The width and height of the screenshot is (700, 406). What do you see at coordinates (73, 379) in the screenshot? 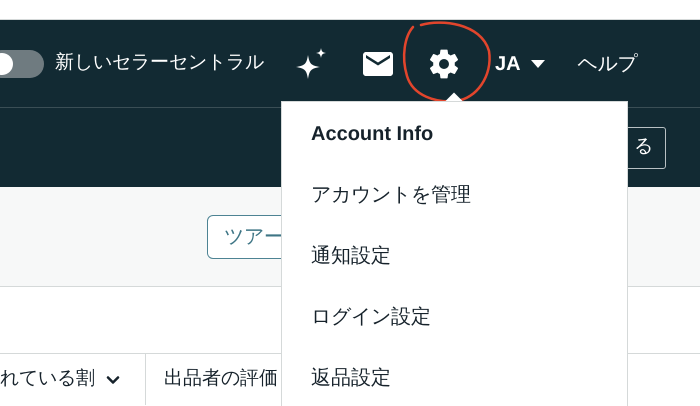
I see `column-header: れている割` at bounding box center [73, 379].